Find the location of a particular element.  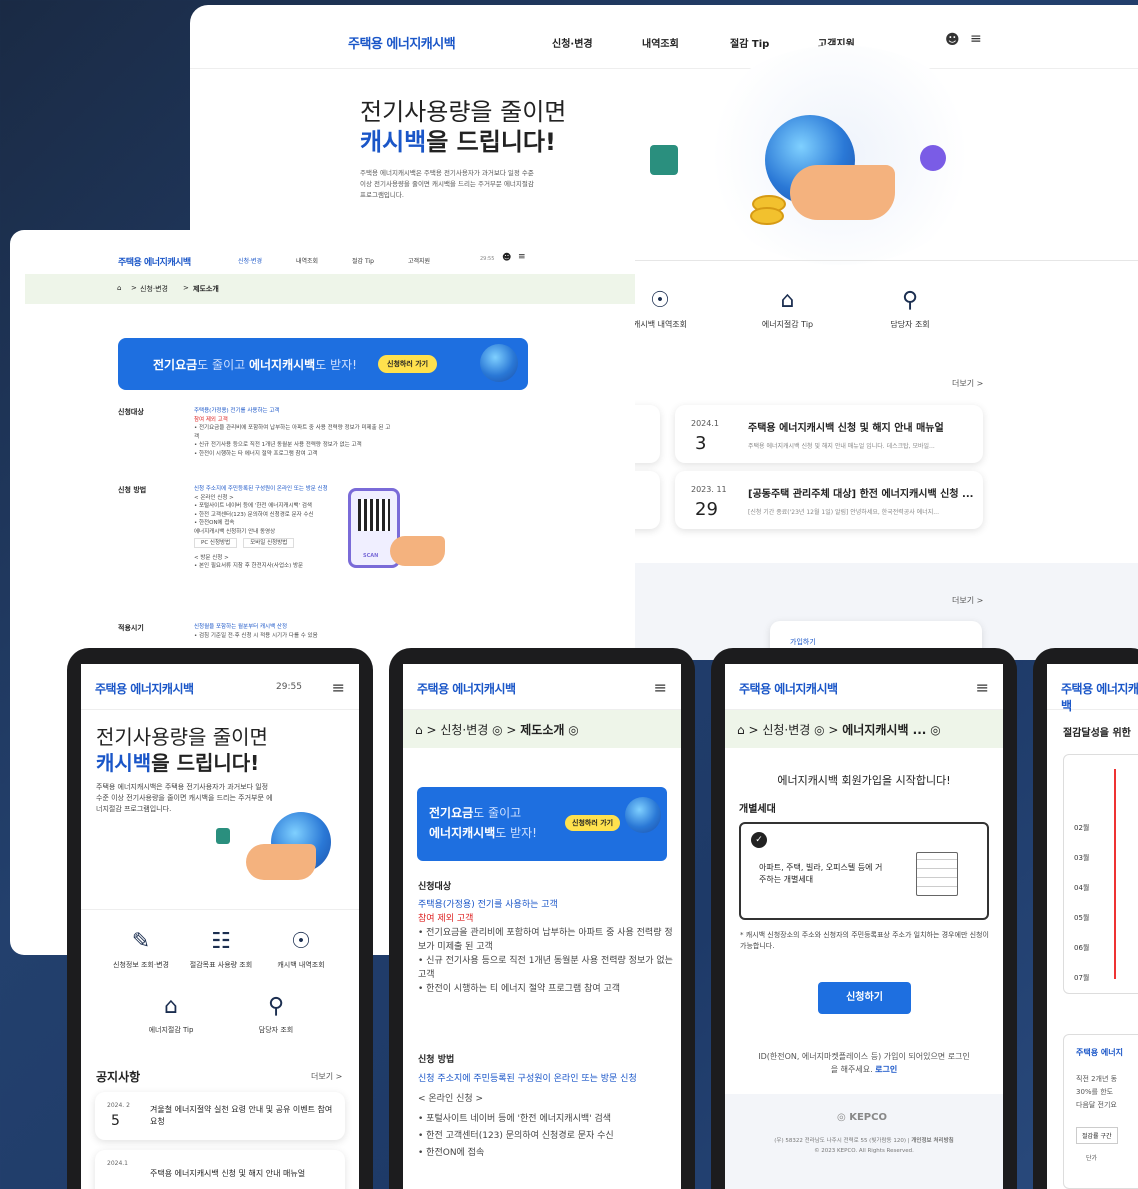

apply-button: 신청하기 is located at coordinates (864, 998).